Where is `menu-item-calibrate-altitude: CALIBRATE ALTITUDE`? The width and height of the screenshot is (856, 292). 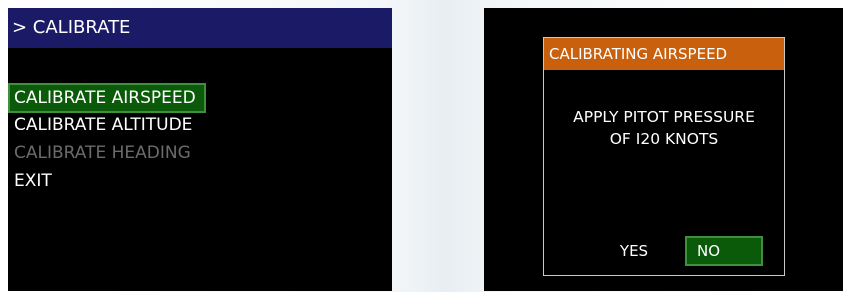
menu-item-calibrate-altitude: CALIBRATE ALTITUDE is located at coordinates (200, 125).